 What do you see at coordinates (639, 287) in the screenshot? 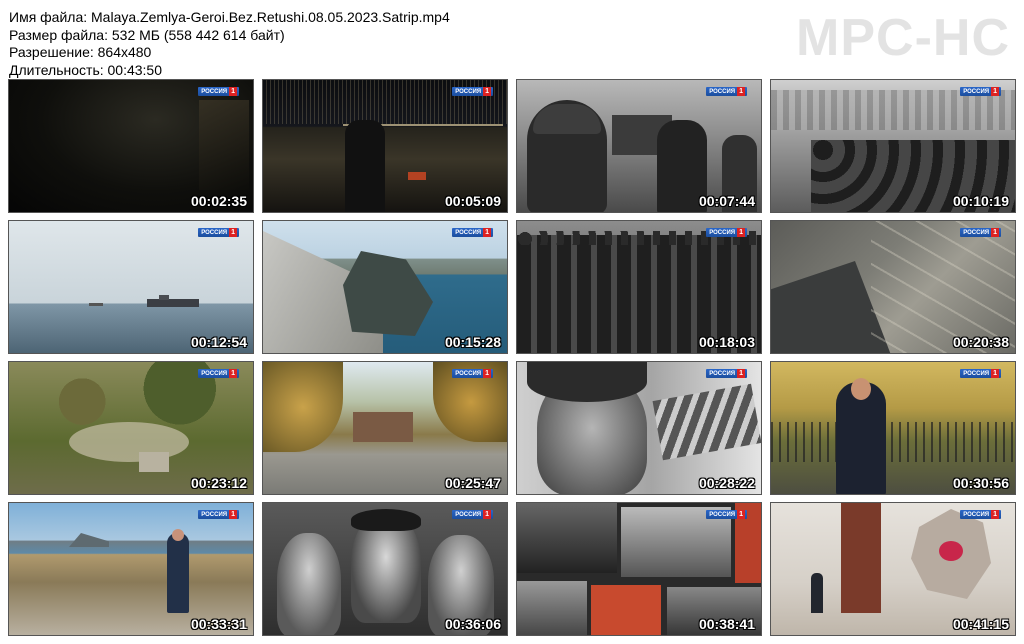
I see `thumbnail: РОССИЯ 1 00:18:03` at bounding box center [639, 287].